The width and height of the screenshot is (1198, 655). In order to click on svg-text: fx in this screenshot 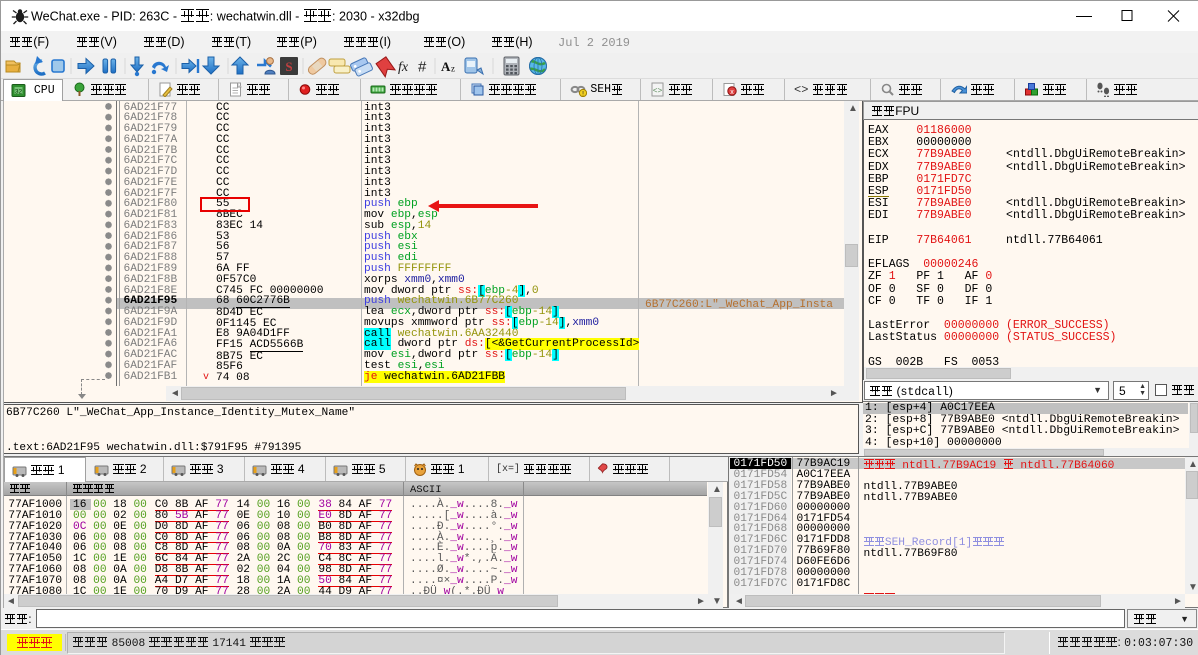, I will do `click(403, 67)`.